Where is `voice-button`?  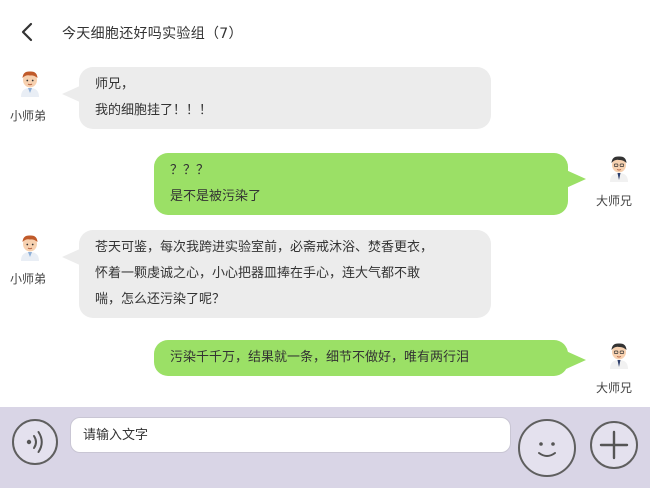 voice-button is located at coordinates (35, 442).